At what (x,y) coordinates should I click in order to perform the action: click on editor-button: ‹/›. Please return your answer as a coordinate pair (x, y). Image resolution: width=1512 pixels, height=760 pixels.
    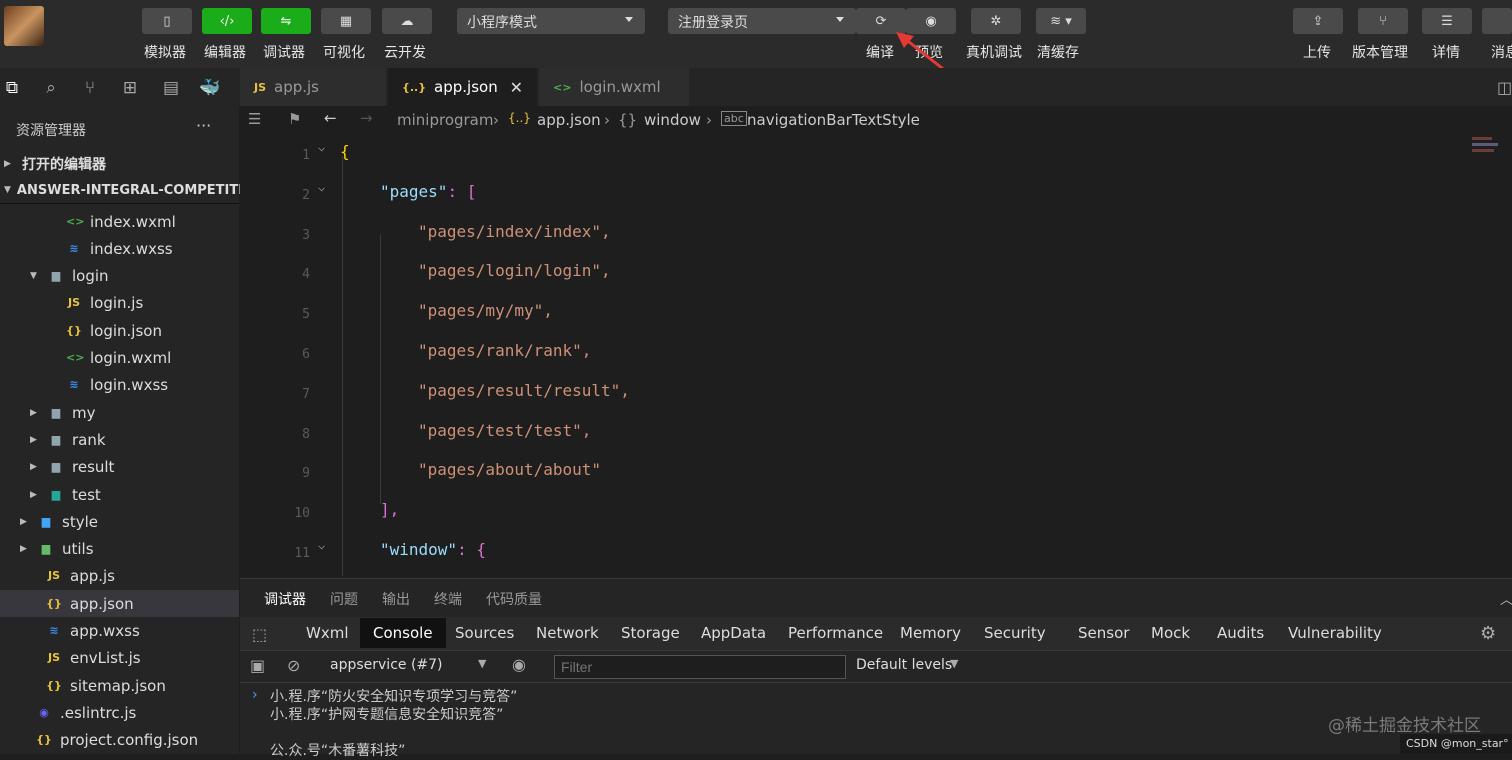
    Looking at the image, I should click on (227, 21).